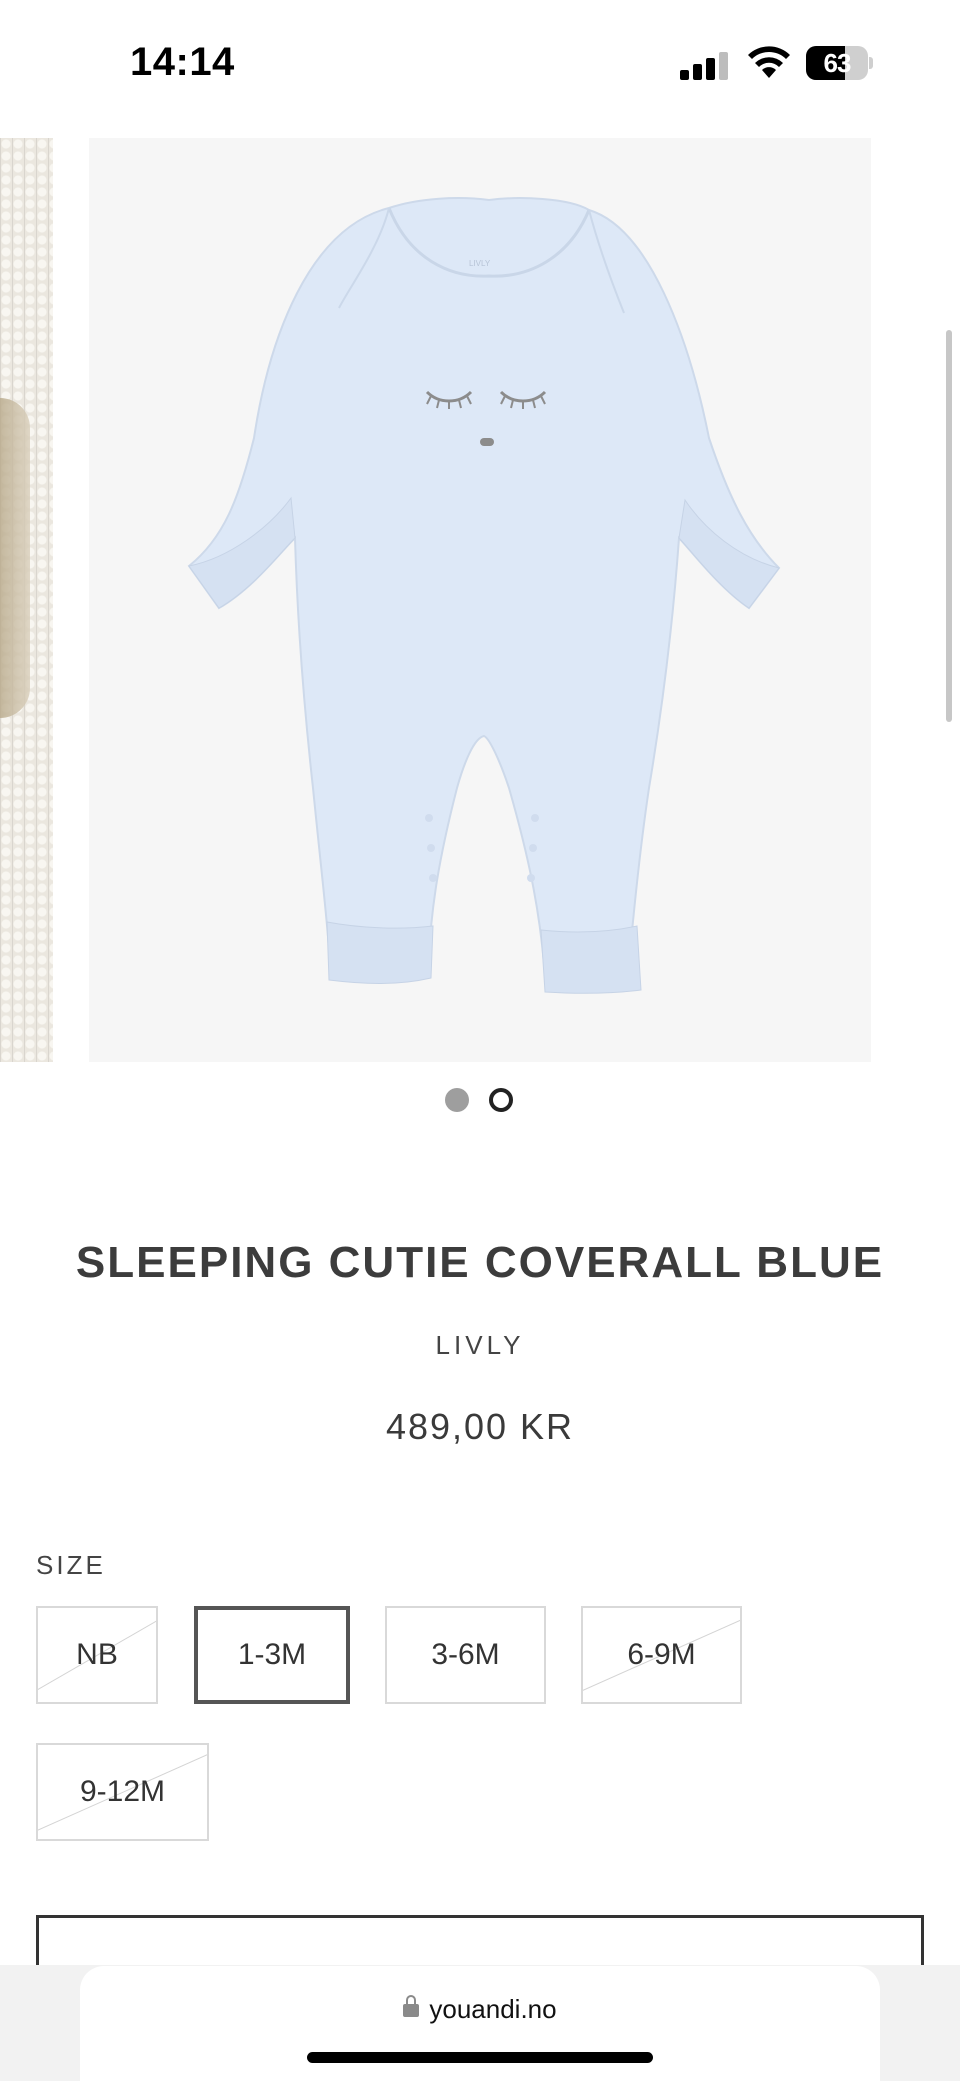 This screenshot has width=960, height=2081. I want to click on pagination-dot-2-active, so click(501, 1100).